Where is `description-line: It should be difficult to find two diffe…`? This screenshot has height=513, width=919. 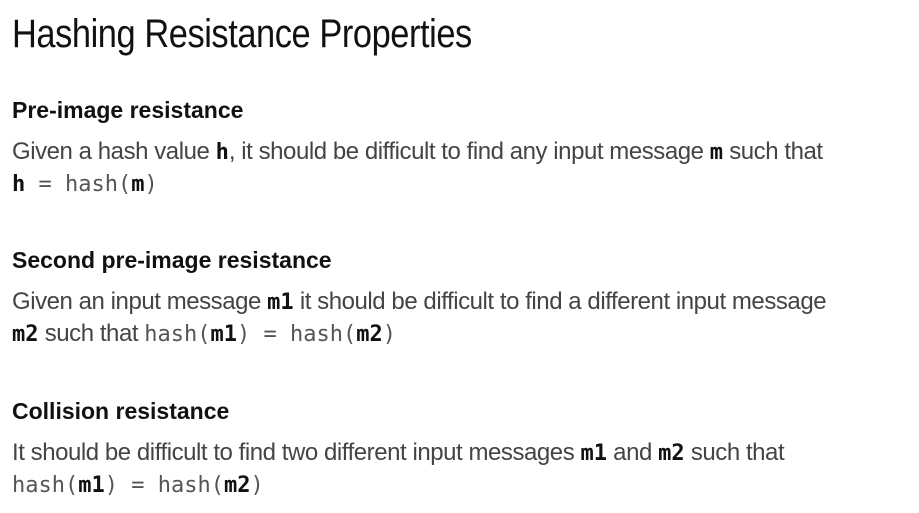
description-line: It should be difficult to find two diffe… is located at coordinates (462, 453).